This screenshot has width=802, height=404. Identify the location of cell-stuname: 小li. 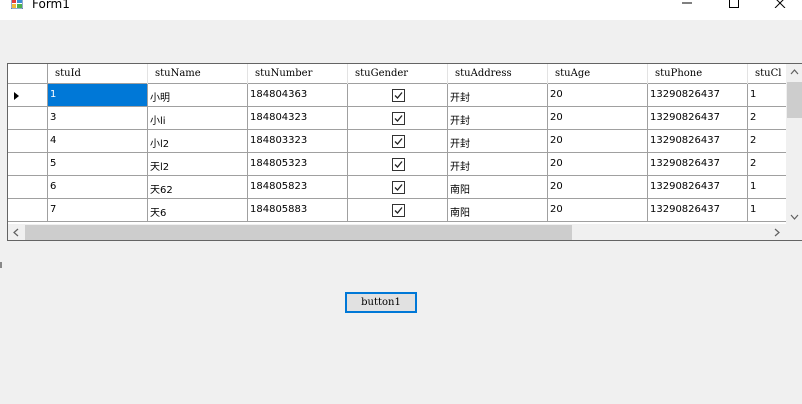
(198, 118).